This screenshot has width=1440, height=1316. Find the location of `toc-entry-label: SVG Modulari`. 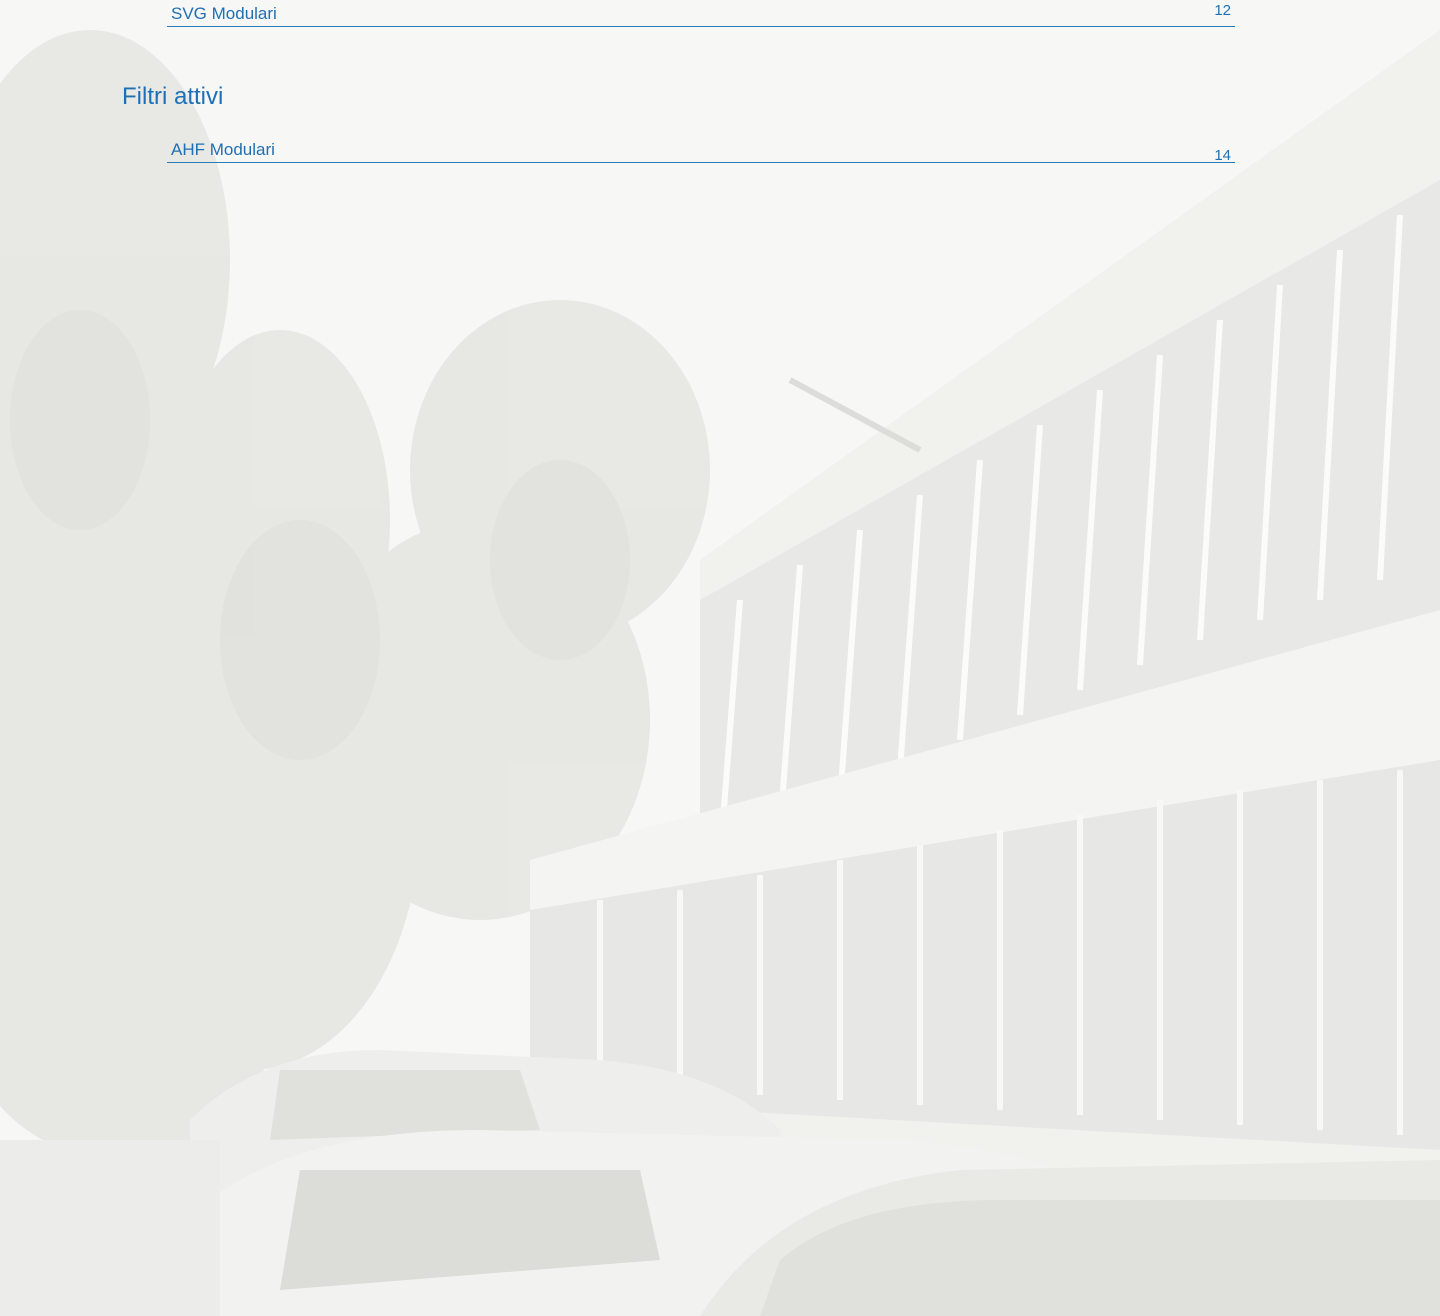

toc-entry-label: SVG Modulari is located at coordinates (224, 13).